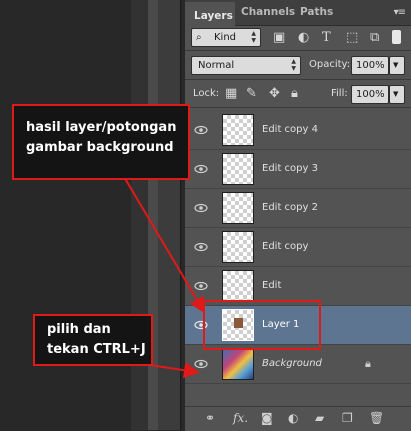 Image resolution: width=411 pixels, height=431 pixels. What do you see at coordinates (169, 215) in the screenshot?
I see `panel-dock-strip` at bounding box center [169, 215].